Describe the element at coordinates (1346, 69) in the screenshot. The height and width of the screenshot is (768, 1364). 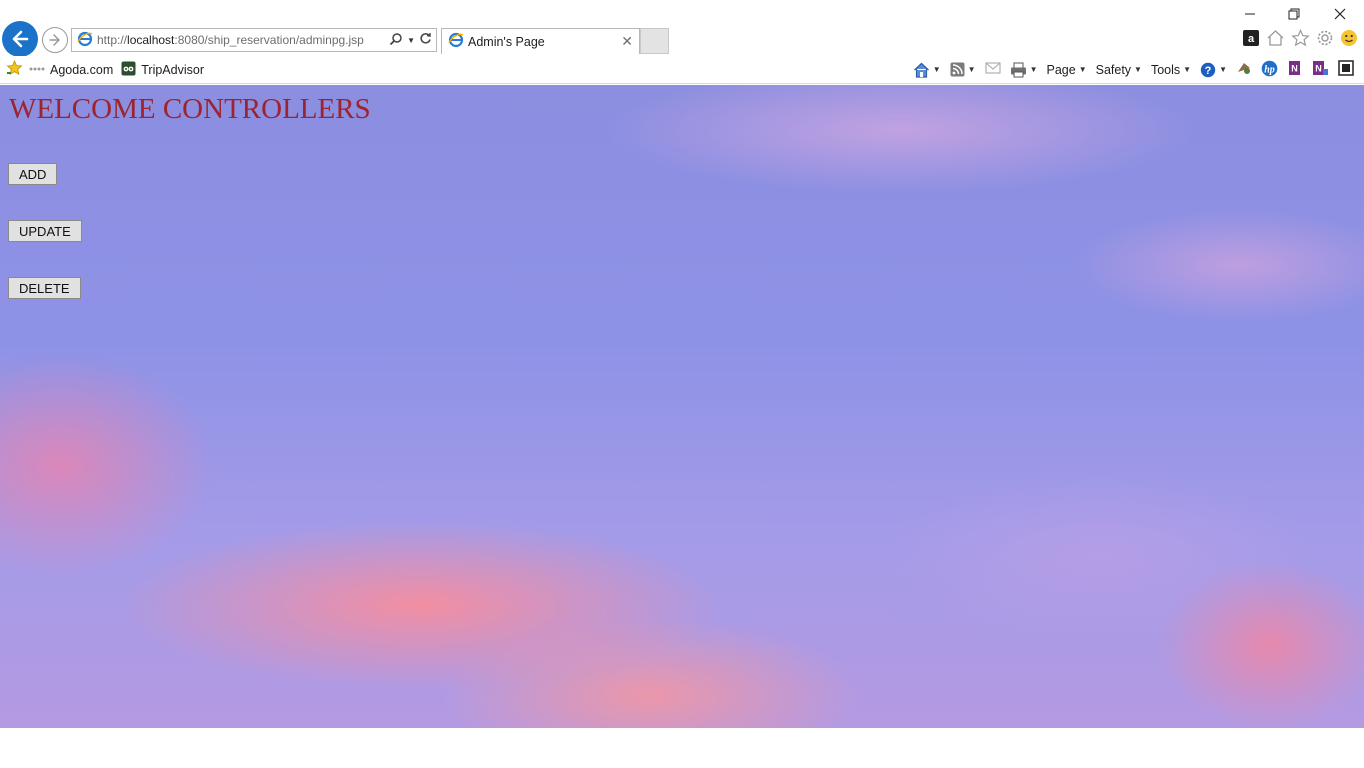
I see `screenshot-addon-icon` at that location.